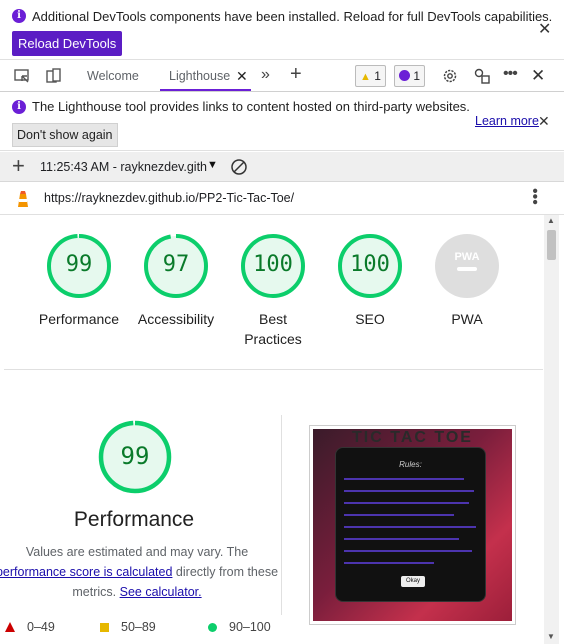  I want to click on legend-range: 50–89, so click(138, 627).